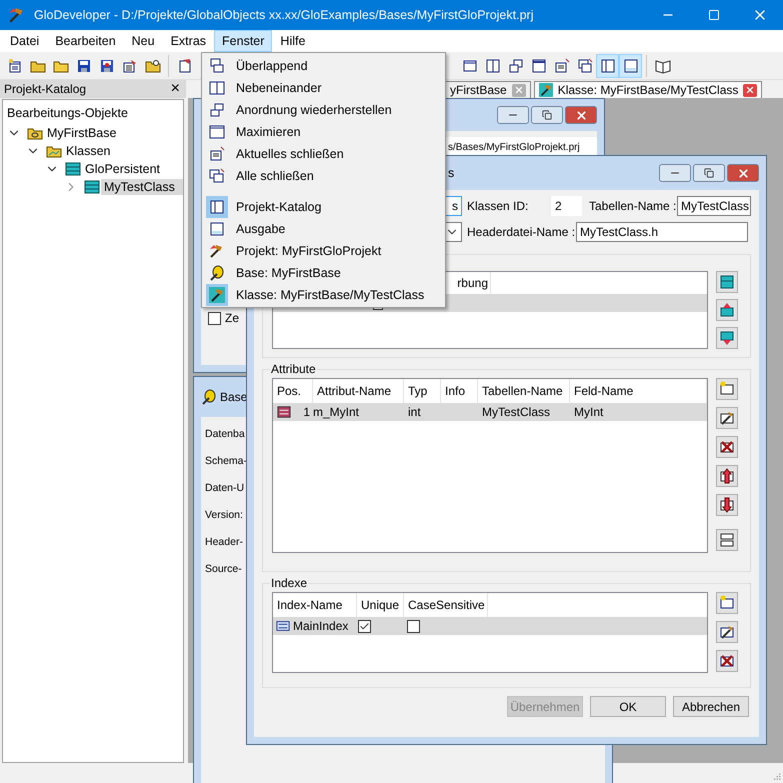 This screenshot has height=783, width=783. I want to click on edit-index-button, so click(727, 632).